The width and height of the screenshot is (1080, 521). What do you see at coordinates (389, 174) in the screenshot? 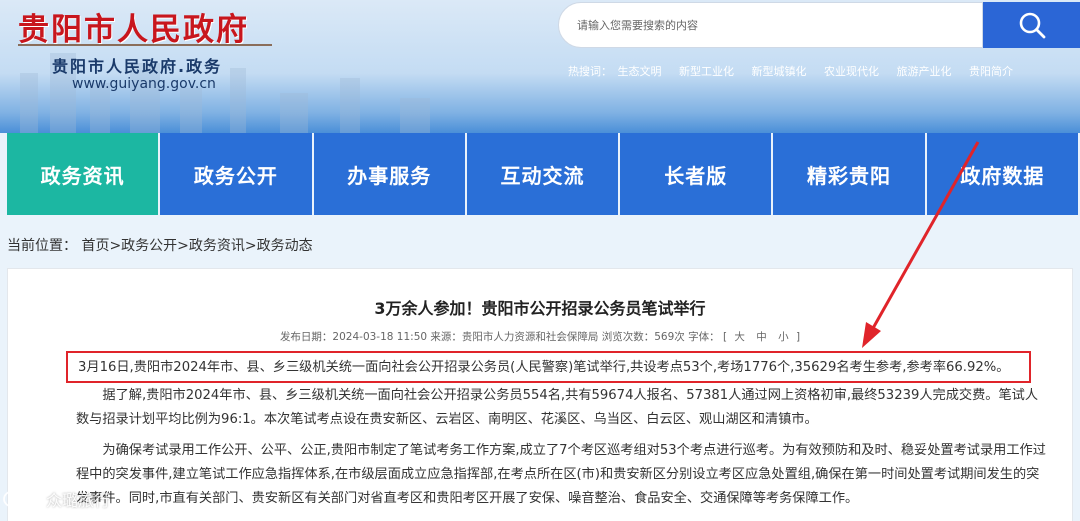
I see `nav-item-services: 办事服务` at bounding box center [389, 174].